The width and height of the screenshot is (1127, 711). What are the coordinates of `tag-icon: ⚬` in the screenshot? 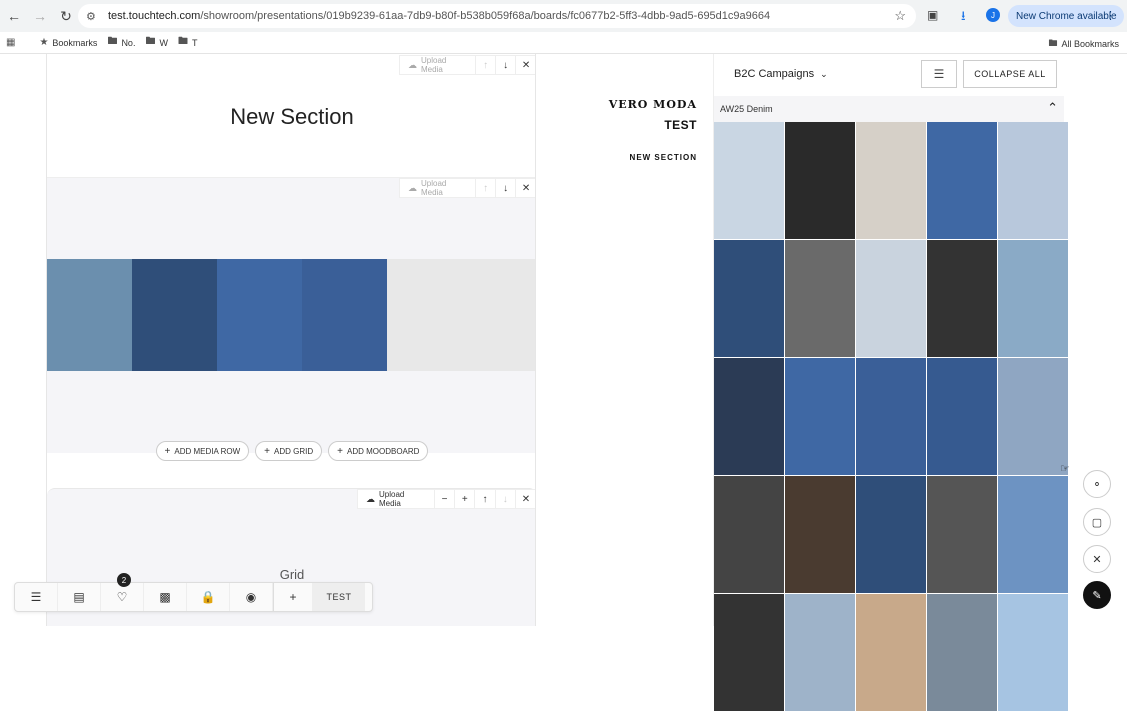 It's located at (1097, 484).